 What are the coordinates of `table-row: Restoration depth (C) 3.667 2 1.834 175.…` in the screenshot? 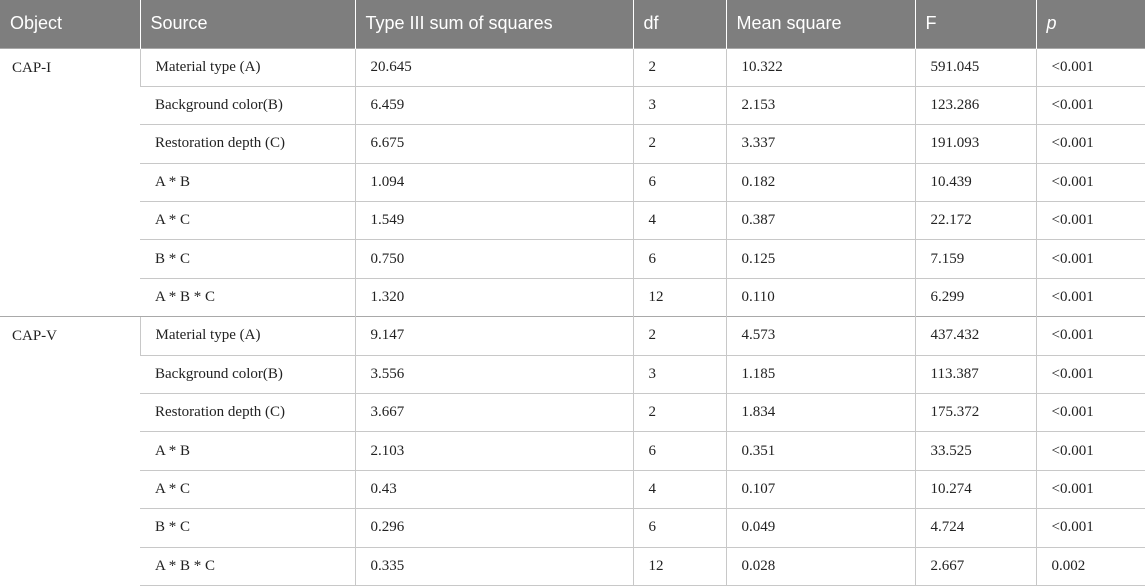 It's located at (572, 412).